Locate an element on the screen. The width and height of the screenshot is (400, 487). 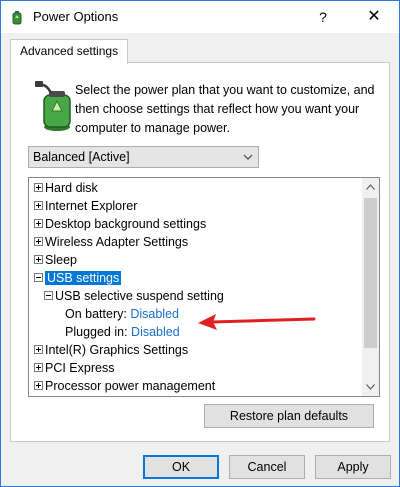
close-button: ✕ is located at coordinates (374, 17).